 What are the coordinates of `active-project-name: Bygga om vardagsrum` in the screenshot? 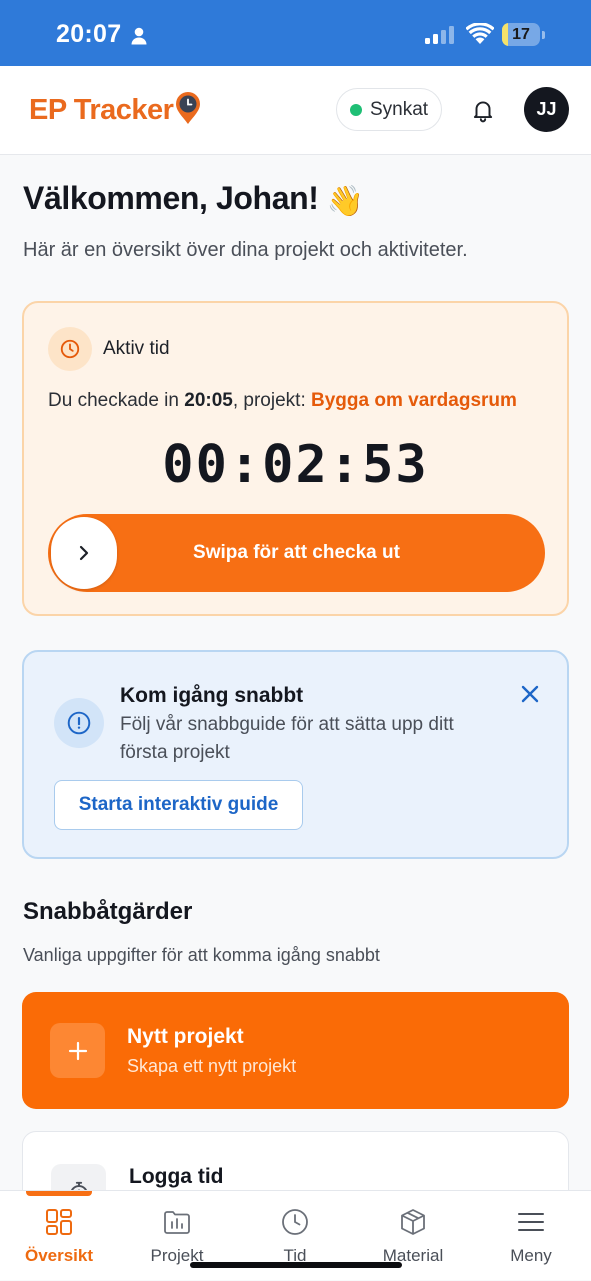 It's located at (414, 400).